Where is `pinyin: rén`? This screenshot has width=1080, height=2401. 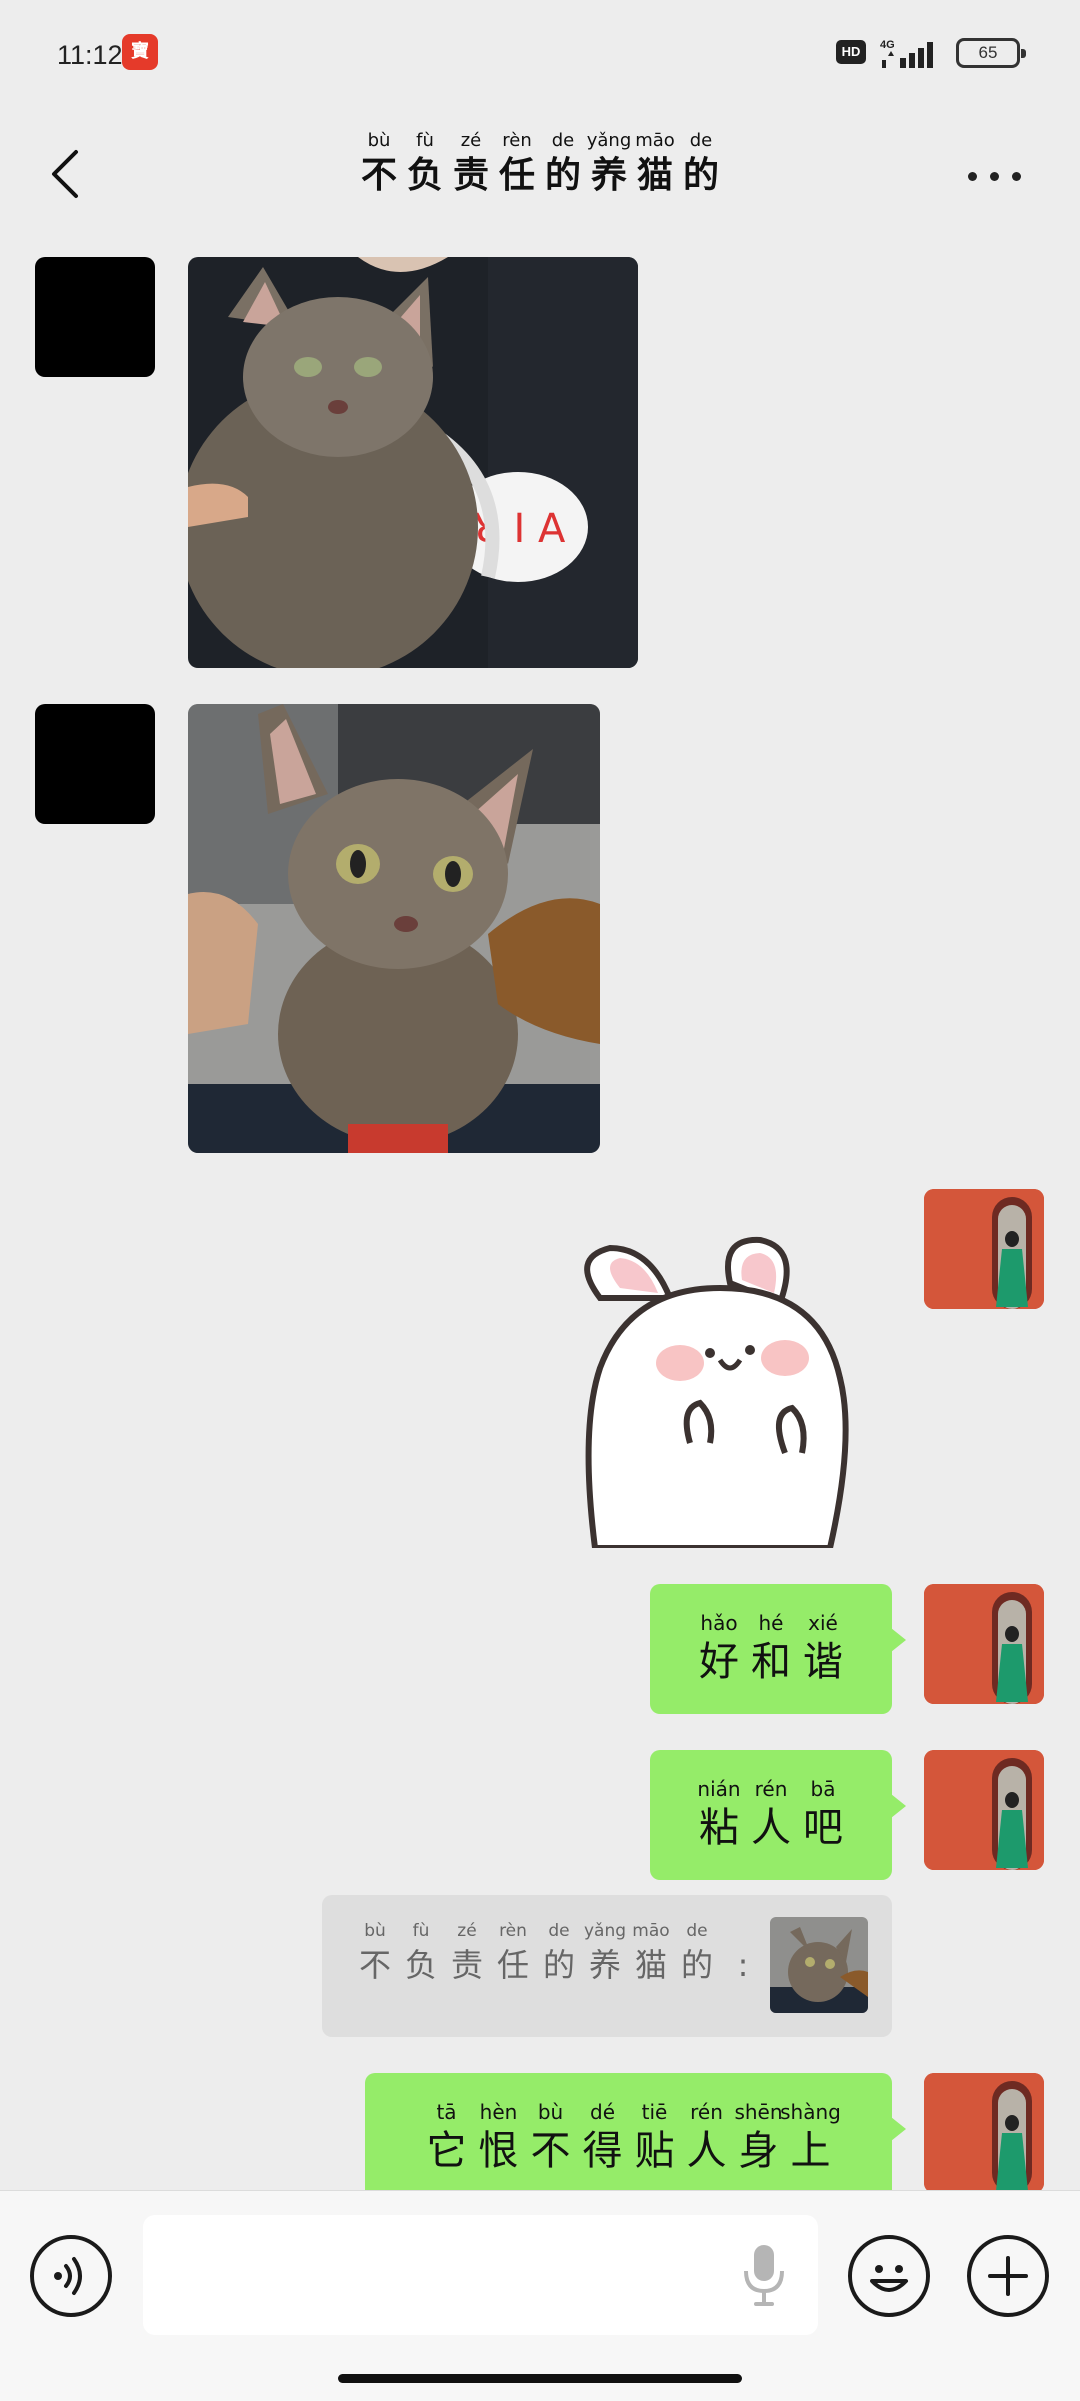 pinyin: rén is located at coordinates (771, 1789).